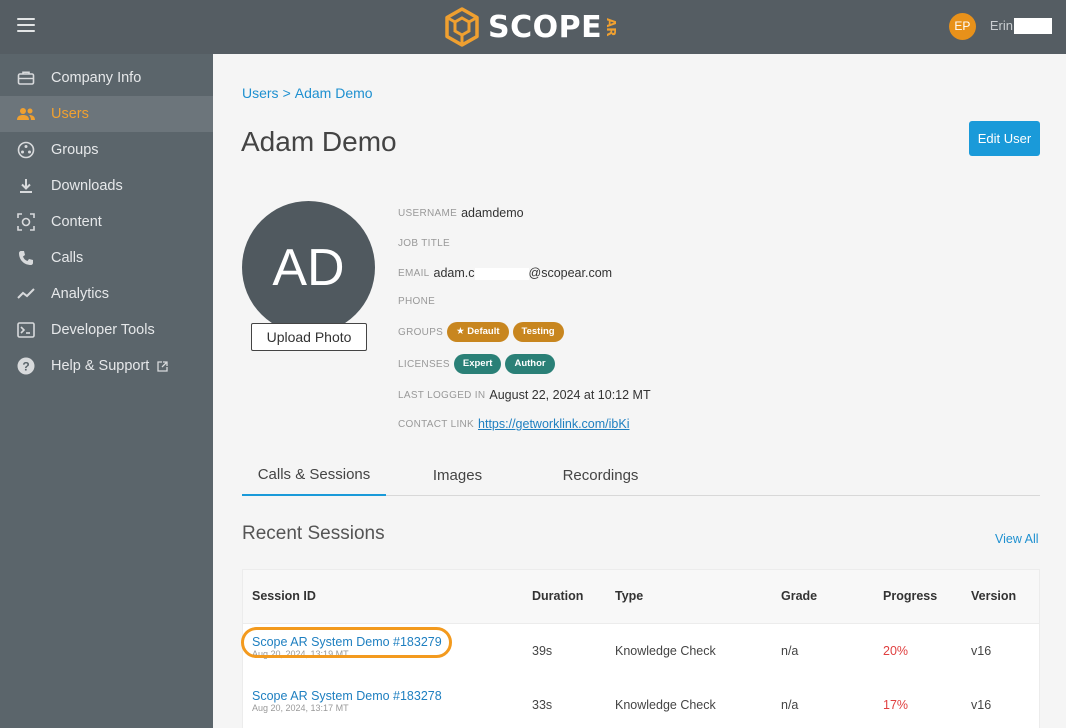 The image size is (1066, 728). I want to click on last-logged-value: August 22, 2024 at 10:12 MT, so click(570, 395).